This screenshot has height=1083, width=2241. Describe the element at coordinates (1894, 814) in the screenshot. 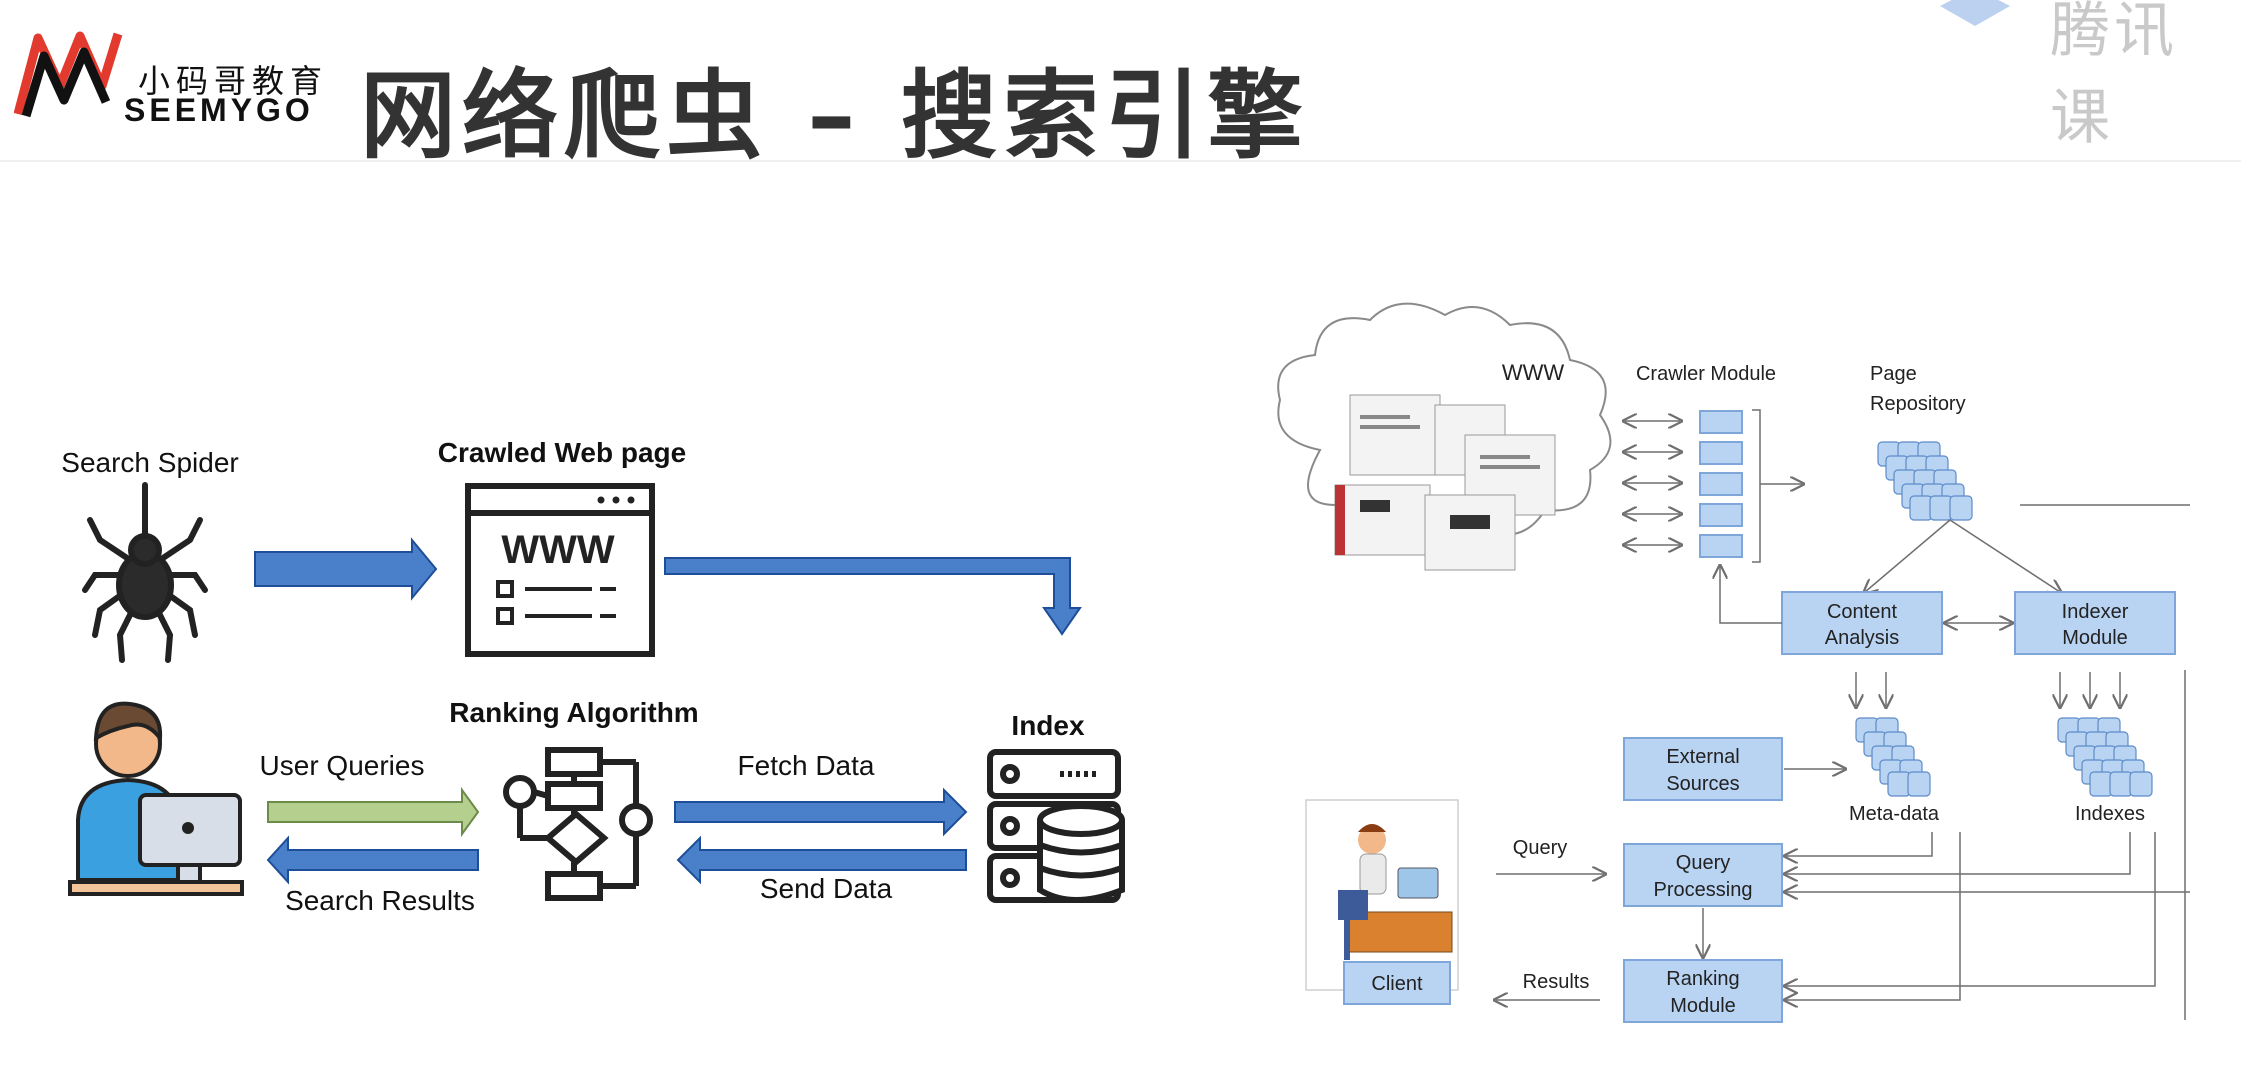

I see `meta-data-label: Meta-data` at that location.